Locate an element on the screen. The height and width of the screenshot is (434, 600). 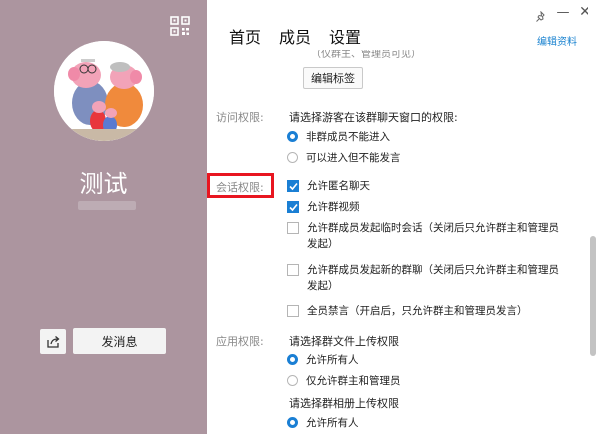
edit-tags-button: 编辑标签 is located at coordinates (333, 78).